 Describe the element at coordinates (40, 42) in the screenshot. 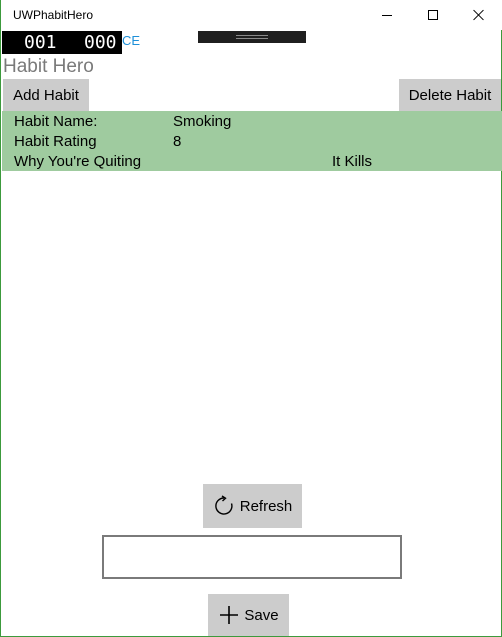

I see `frame-counter-a: 001` at that location.